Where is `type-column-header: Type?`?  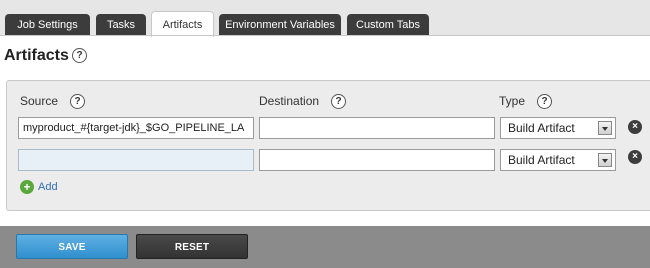 type-column-header: Type? is located at coordinates (526, 102).